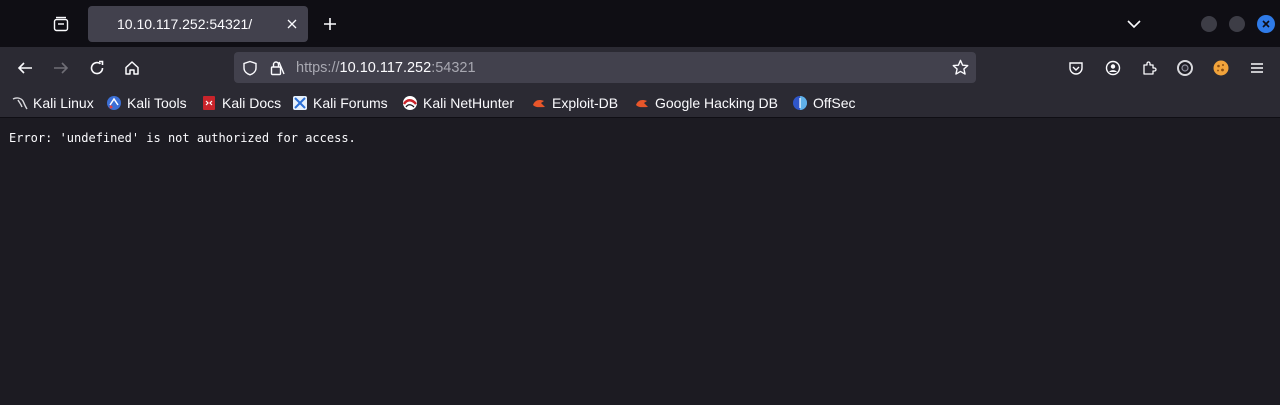 The height and width of the screenshot is (405, 1280). I want to click on tab-close-button, so click(292, 24).